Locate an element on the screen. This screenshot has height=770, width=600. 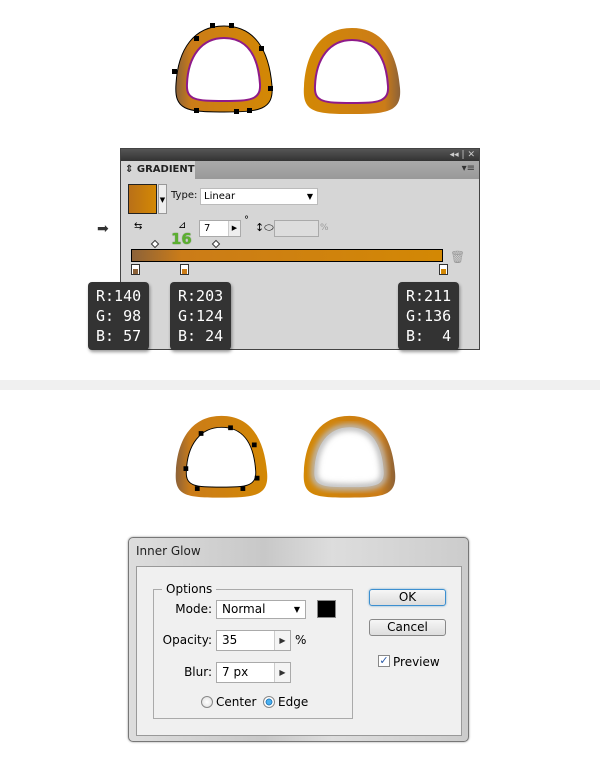
stop-rgb-info: R:140 G: 98 B: 57 is located at coordinates (119, 316).